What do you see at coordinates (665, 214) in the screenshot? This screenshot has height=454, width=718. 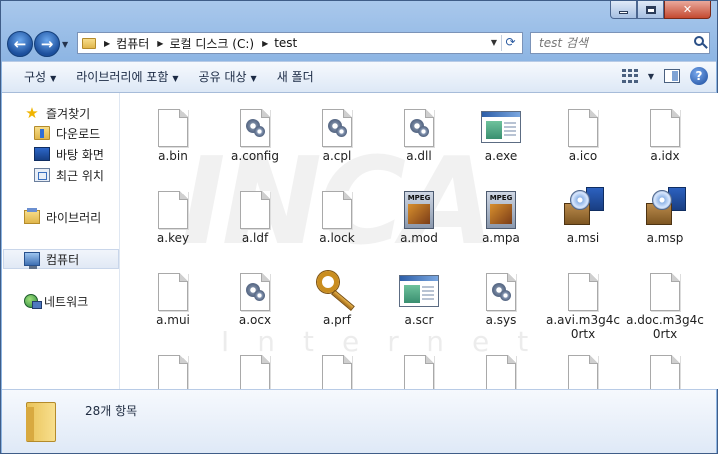 I see `file-item: a.msp` at bounding box center [665, 214].